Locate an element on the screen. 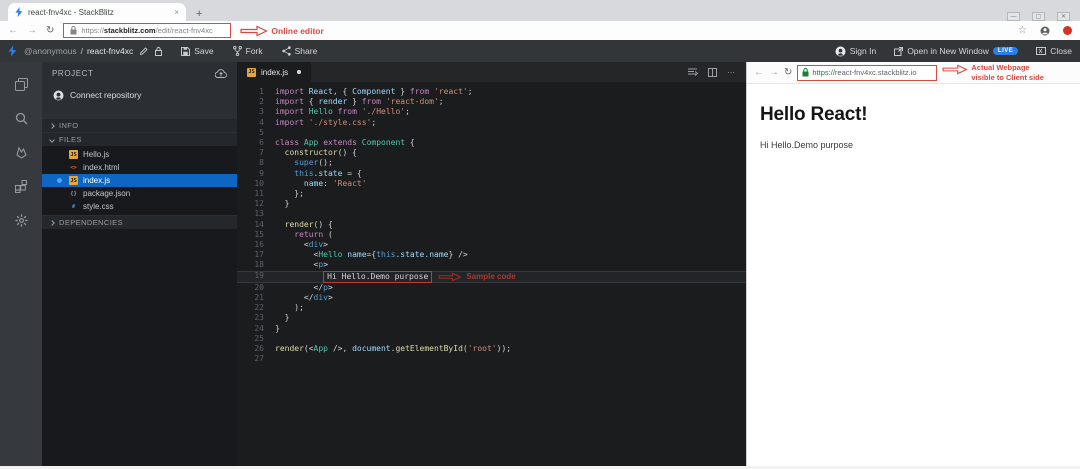  settings-icon is located at coordinates (21, 220).